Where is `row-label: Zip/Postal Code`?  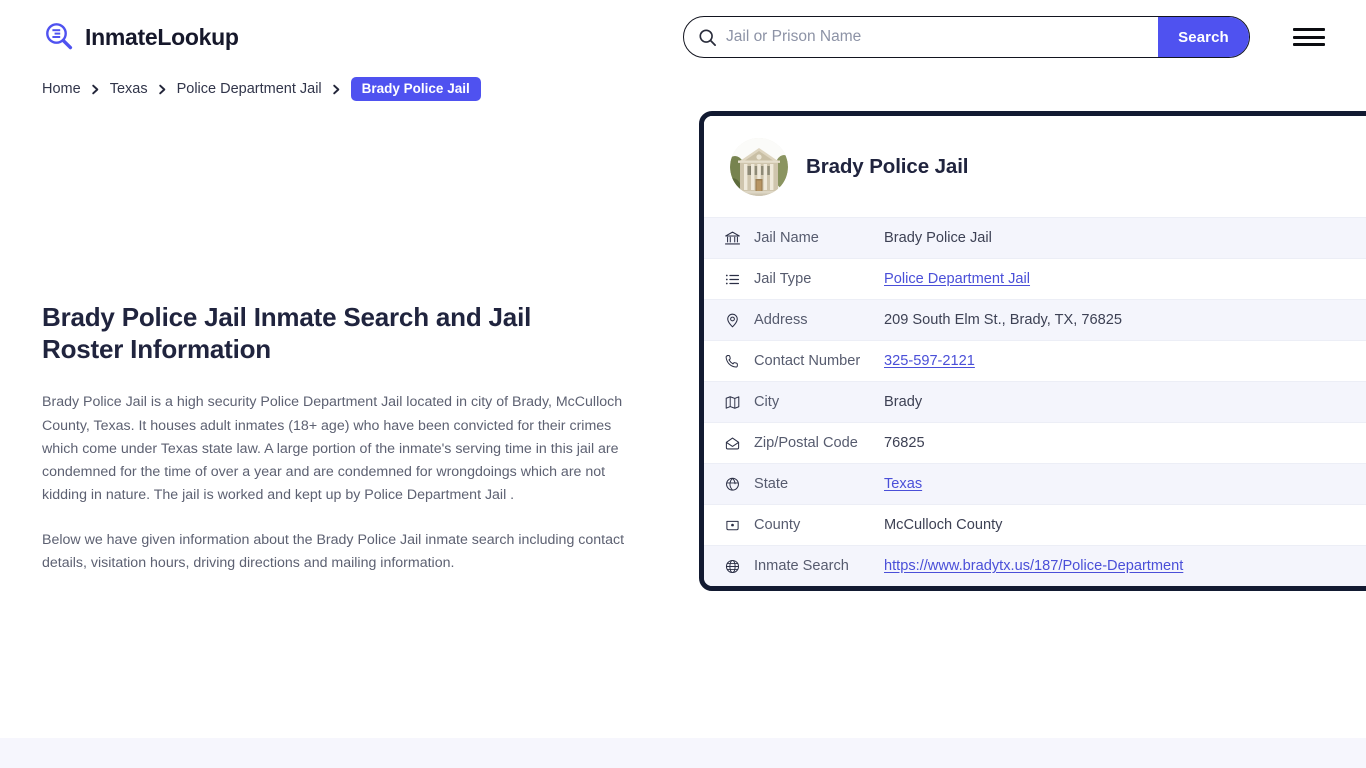
row-label: Zip/Postal Code is located at coordinates (806, 443).